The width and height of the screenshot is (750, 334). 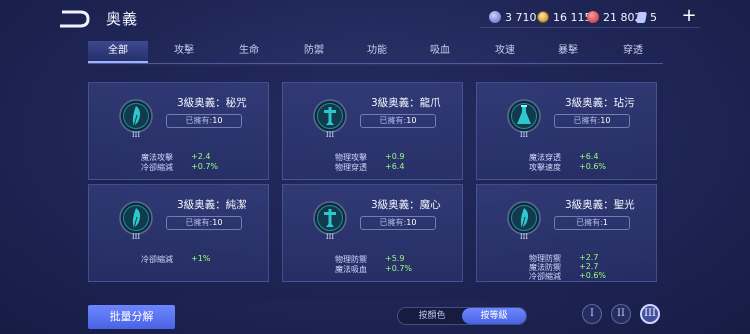 What do you see at coordinates (566, 233) in the screenshot?
I see `arcana-card: III 3級奥義：聖光 已擁有:1 物理防禦 +2.7 魔法防禦 +2.7 冷卻縮減 +0.6%` at bounding box center [566, 233].